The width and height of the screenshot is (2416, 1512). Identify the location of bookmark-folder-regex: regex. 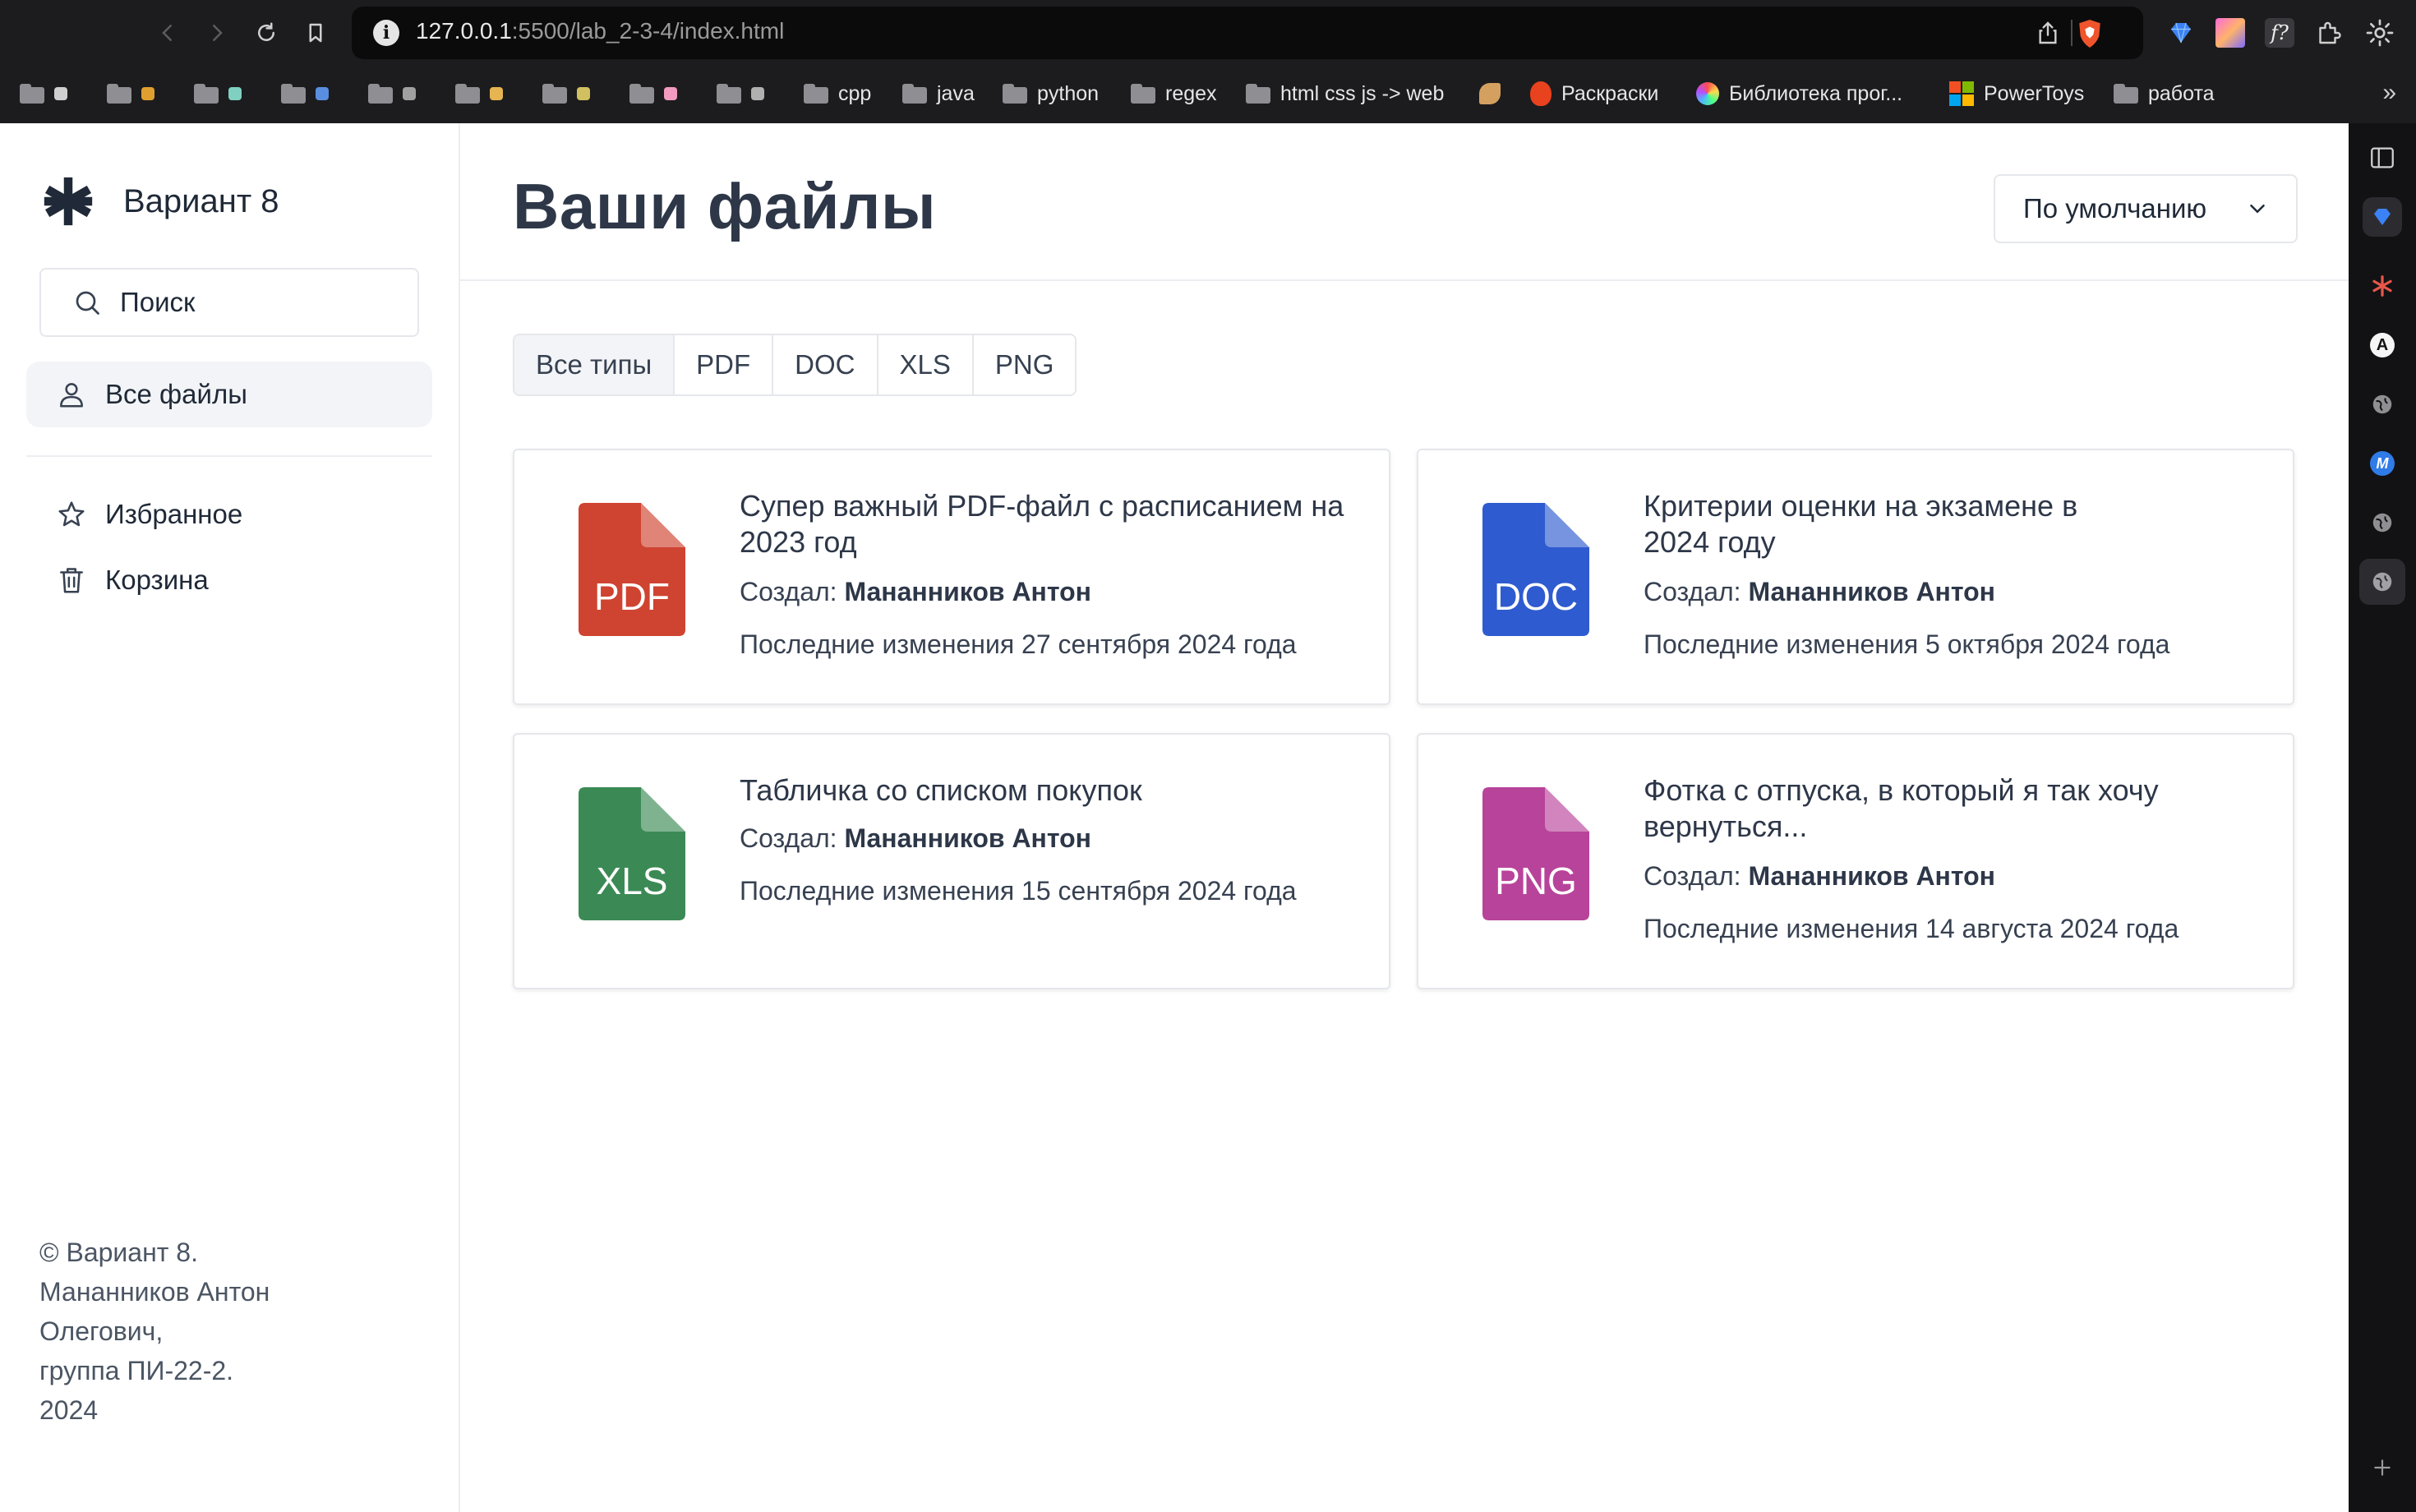
(1174, 93).